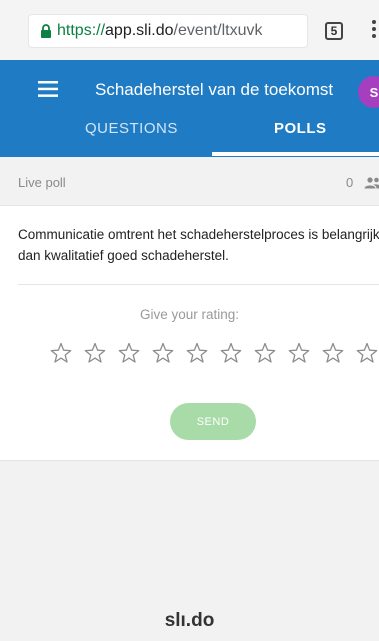  What do you see at coordinates (189, 314) in the screenshot?
I see `rating-prompt: Give your rating:` at bounding box center [189, 314].